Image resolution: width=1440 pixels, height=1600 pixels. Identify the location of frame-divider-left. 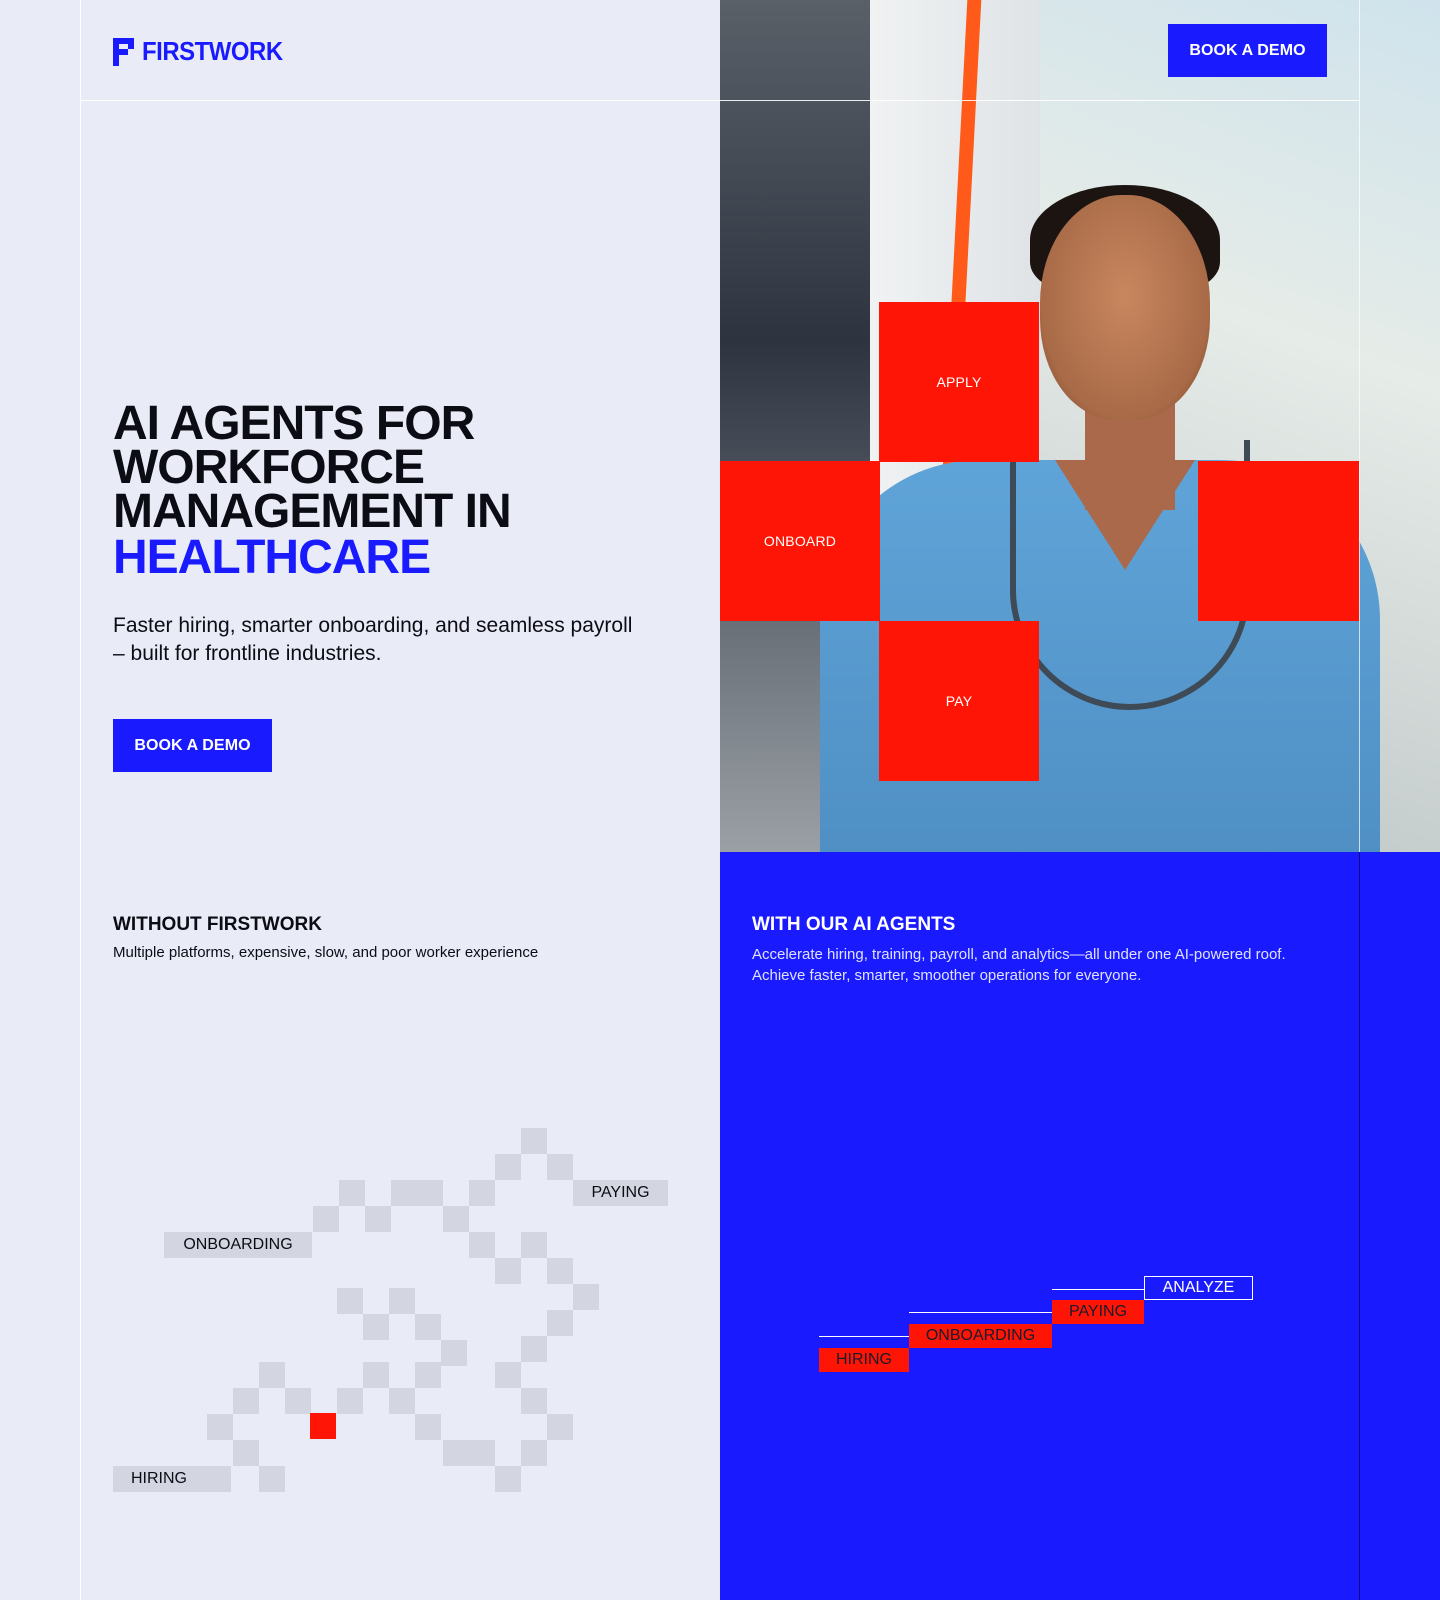
(80, 800).